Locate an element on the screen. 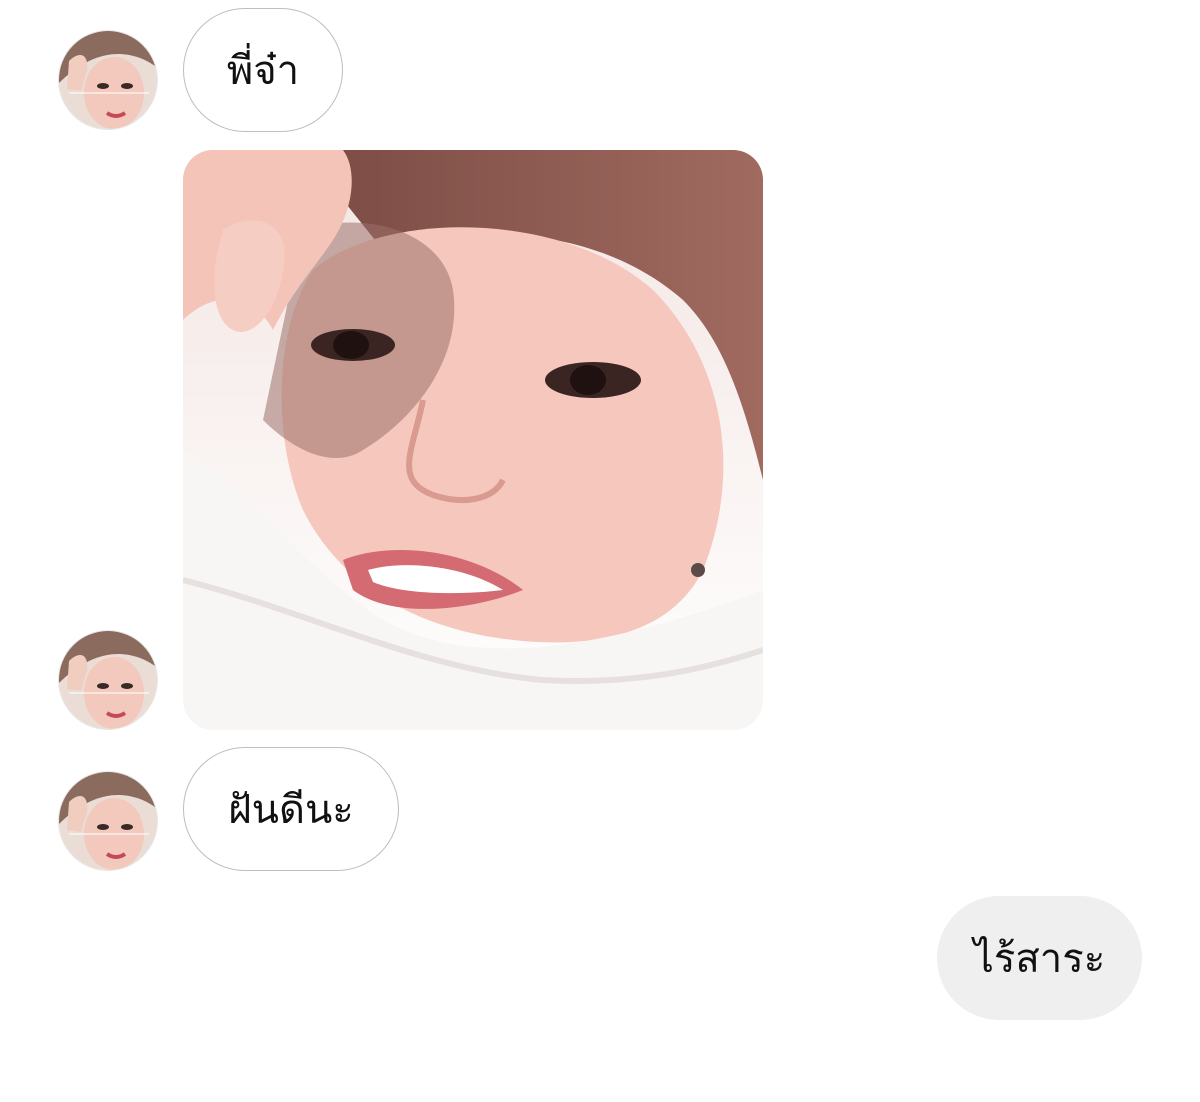  message-text: ไร้สาระ is located at coordinates (1039, 959).